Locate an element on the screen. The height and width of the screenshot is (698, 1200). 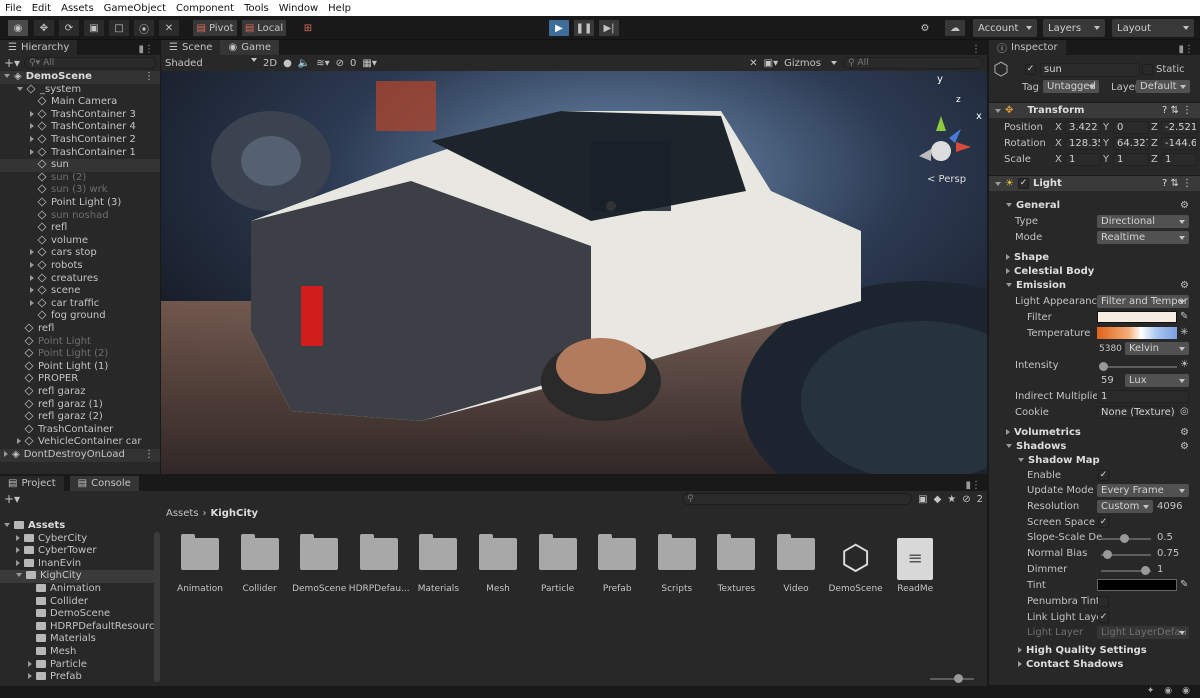
panel-menu-icon: ⋮ is located at coordinates (976, 49).